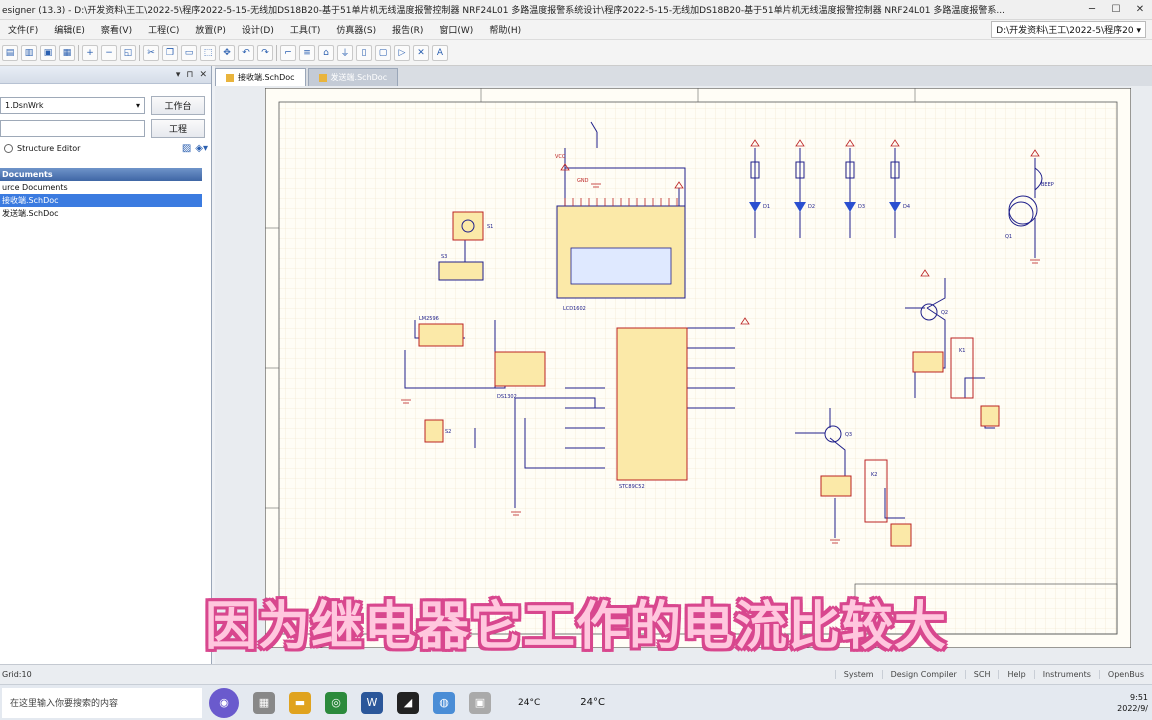 This screenshot has height=720, width=1152. Describe the element at coordinates (529, 702) in the screenshot. I see `weather-left: 24°C` at that location.